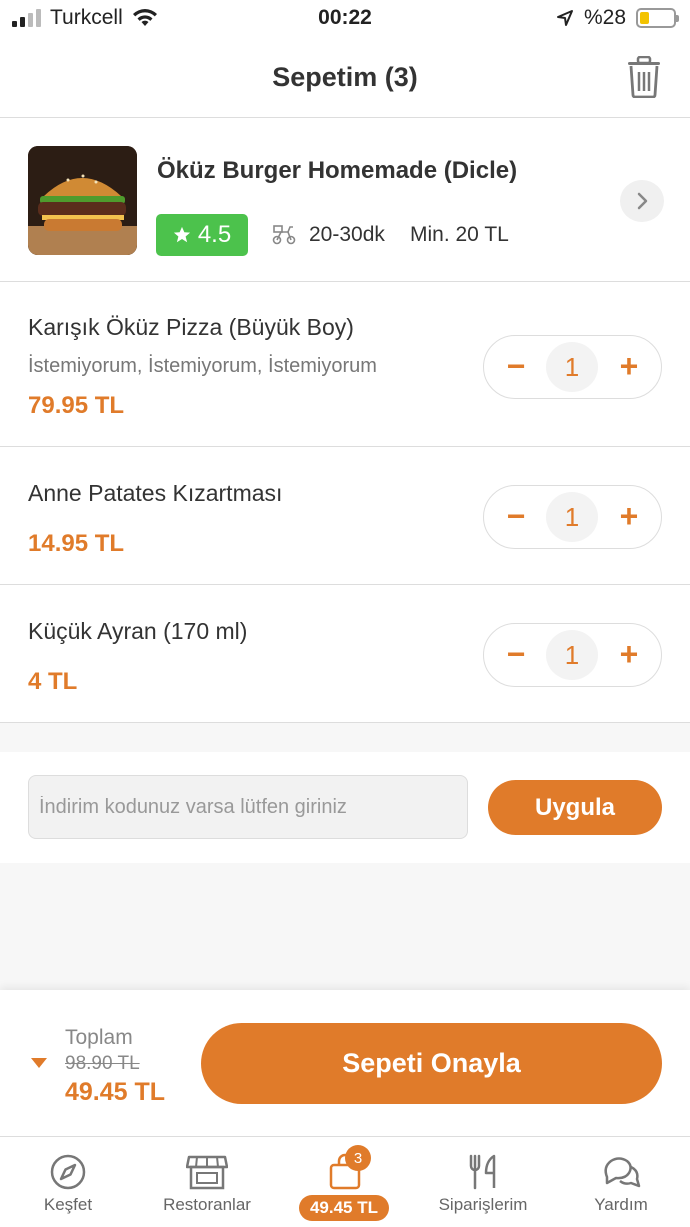 This screenshot has height=1227, width=690. What do you see at coordinates (102, 1063) in the screenshot?
I see `old-total: 98.90 TL` at bounding box center [102, 1063].